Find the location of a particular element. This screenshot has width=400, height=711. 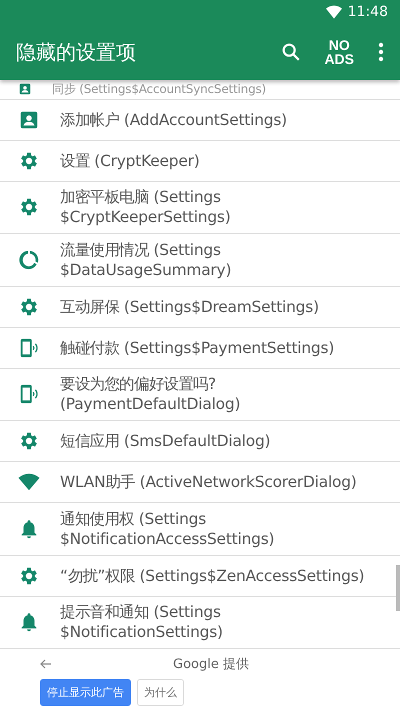

settings-list-item: 要设为您的偏好设置吗? (PaymentDefaultDialog) is located at coordinates (200, 395).